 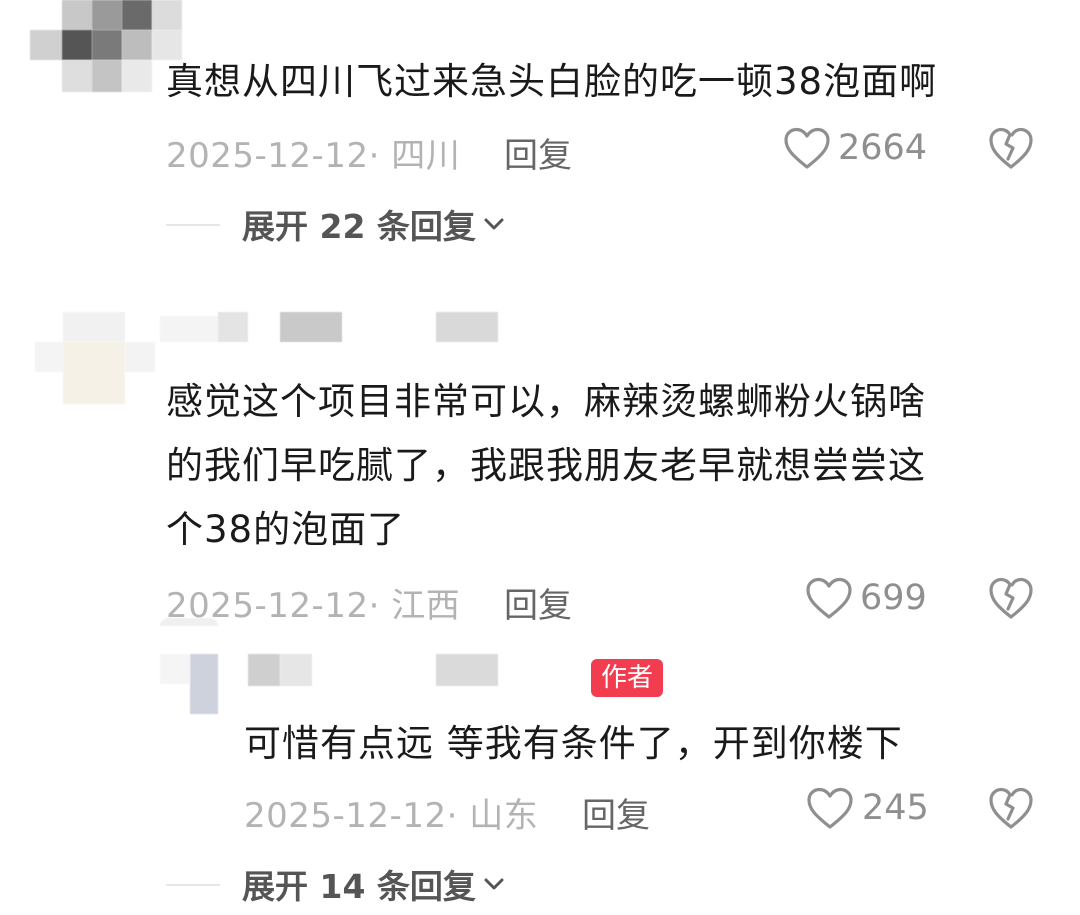 What do you see at coordinates (552, 81) in the screenshot?
I see `comment-text: 真想从四川飞过来急头白脸的吃一顿38泡面啊` at bounding box center [552, 81].